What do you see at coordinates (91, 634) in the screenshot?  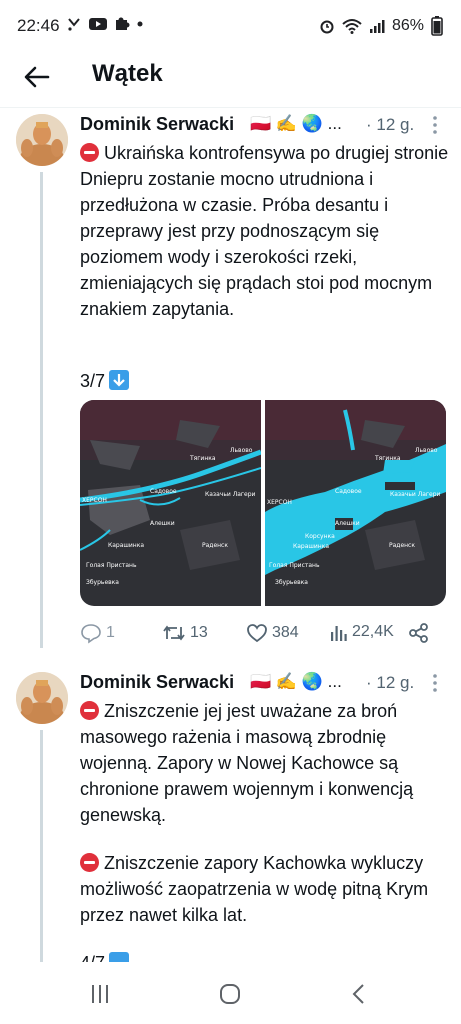 I see `reply-icon` at bounding box center [91, 634].